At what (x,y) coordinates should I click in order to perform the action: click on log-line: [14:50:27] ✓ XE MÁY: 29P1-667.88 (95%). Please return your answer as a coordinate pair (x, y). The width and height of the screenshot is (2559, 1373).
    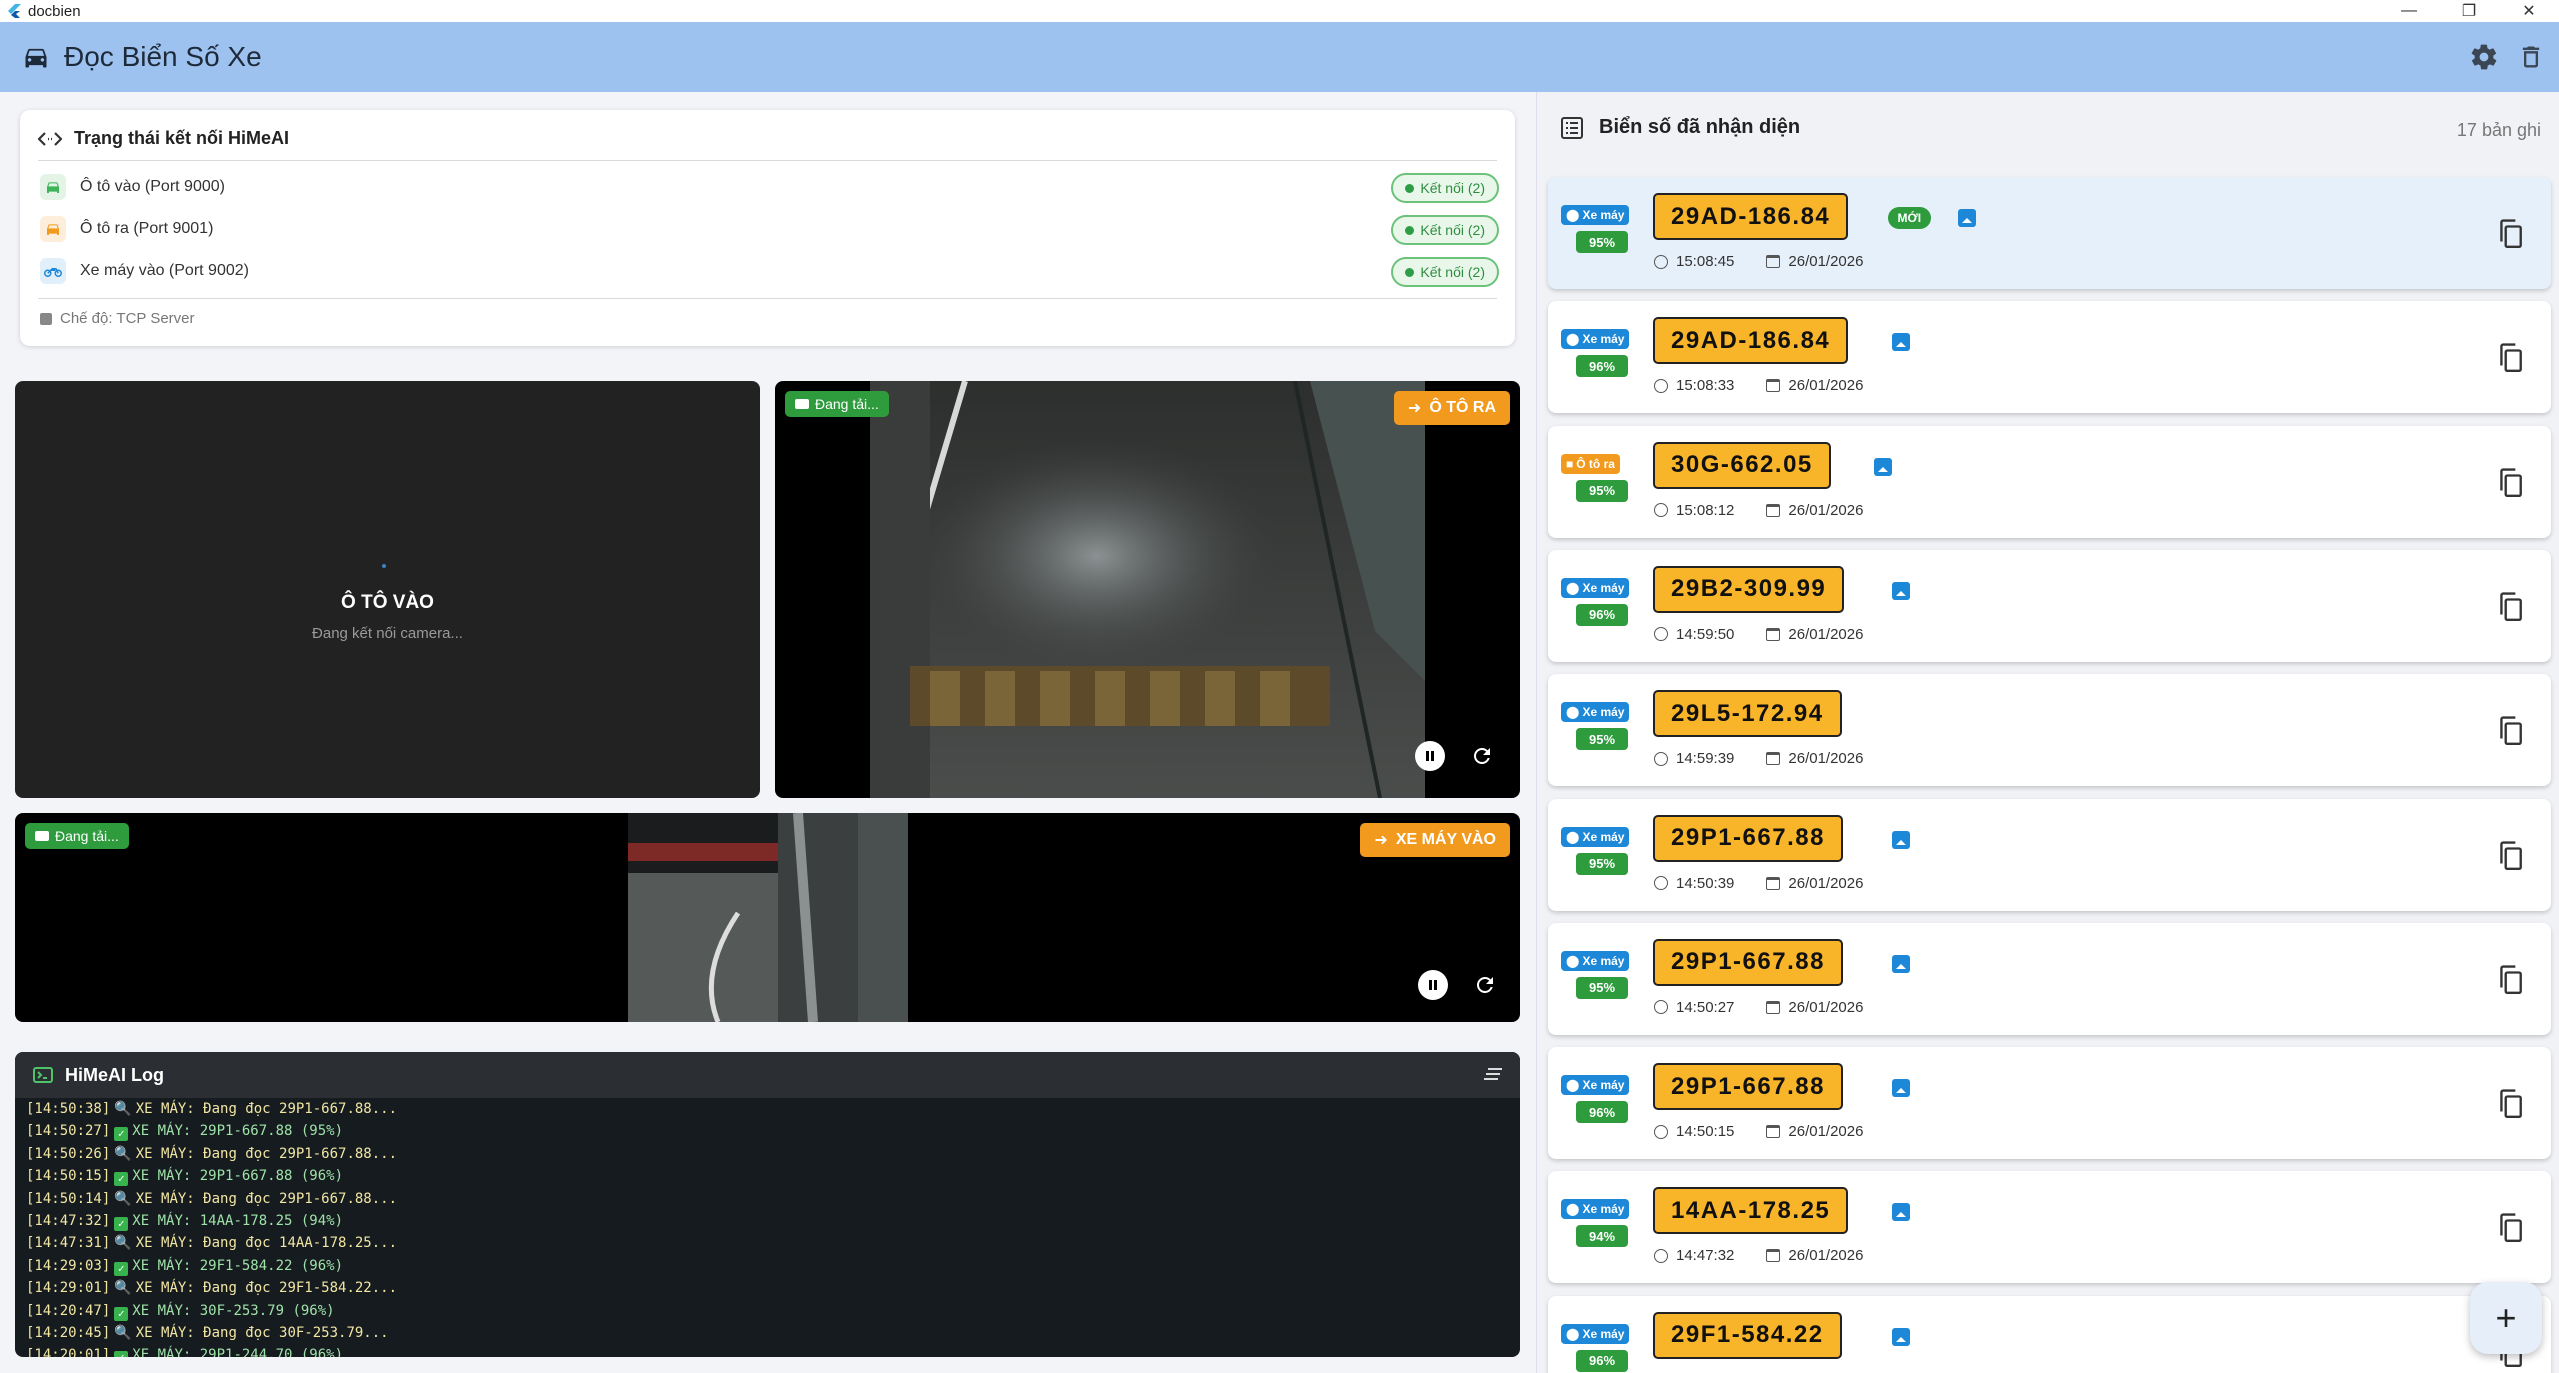
    Looking at the image, I should click on (185, 1132).